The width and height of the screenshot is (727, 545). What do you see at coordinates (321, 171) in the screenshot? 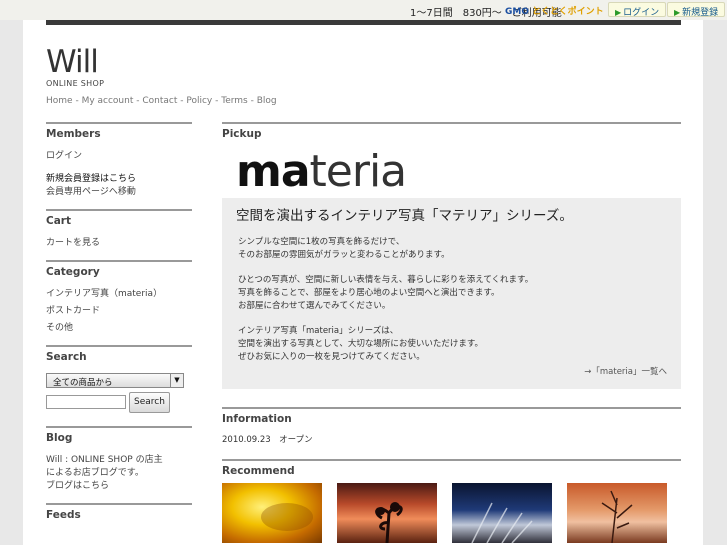
I see `materia-logo: materia` at bounding box center [321, 171].